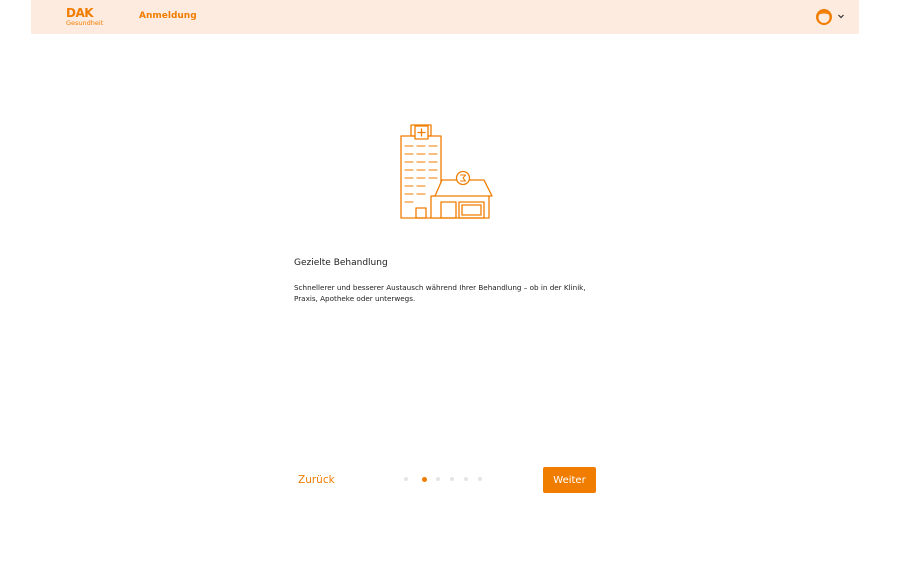 Image resolution: width=922 pixels, height=576 pixels. Describe the element at coordinates (323, 480) in the screenshot. I see `back-button: Zurück` at that location.